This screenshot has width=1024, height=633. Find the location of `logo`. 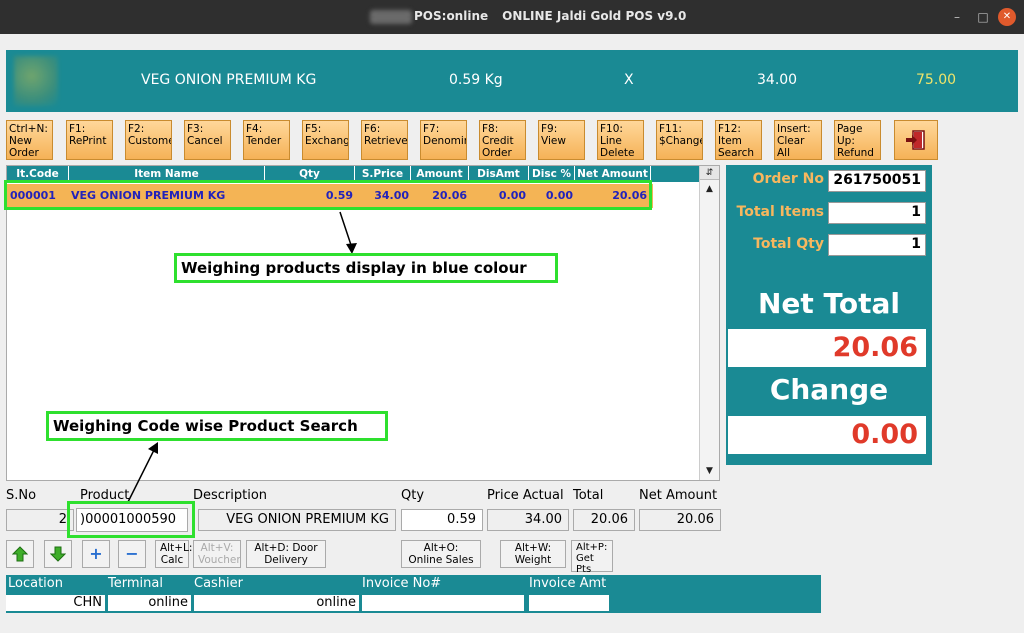

logo is located at coordinates (36, 81).